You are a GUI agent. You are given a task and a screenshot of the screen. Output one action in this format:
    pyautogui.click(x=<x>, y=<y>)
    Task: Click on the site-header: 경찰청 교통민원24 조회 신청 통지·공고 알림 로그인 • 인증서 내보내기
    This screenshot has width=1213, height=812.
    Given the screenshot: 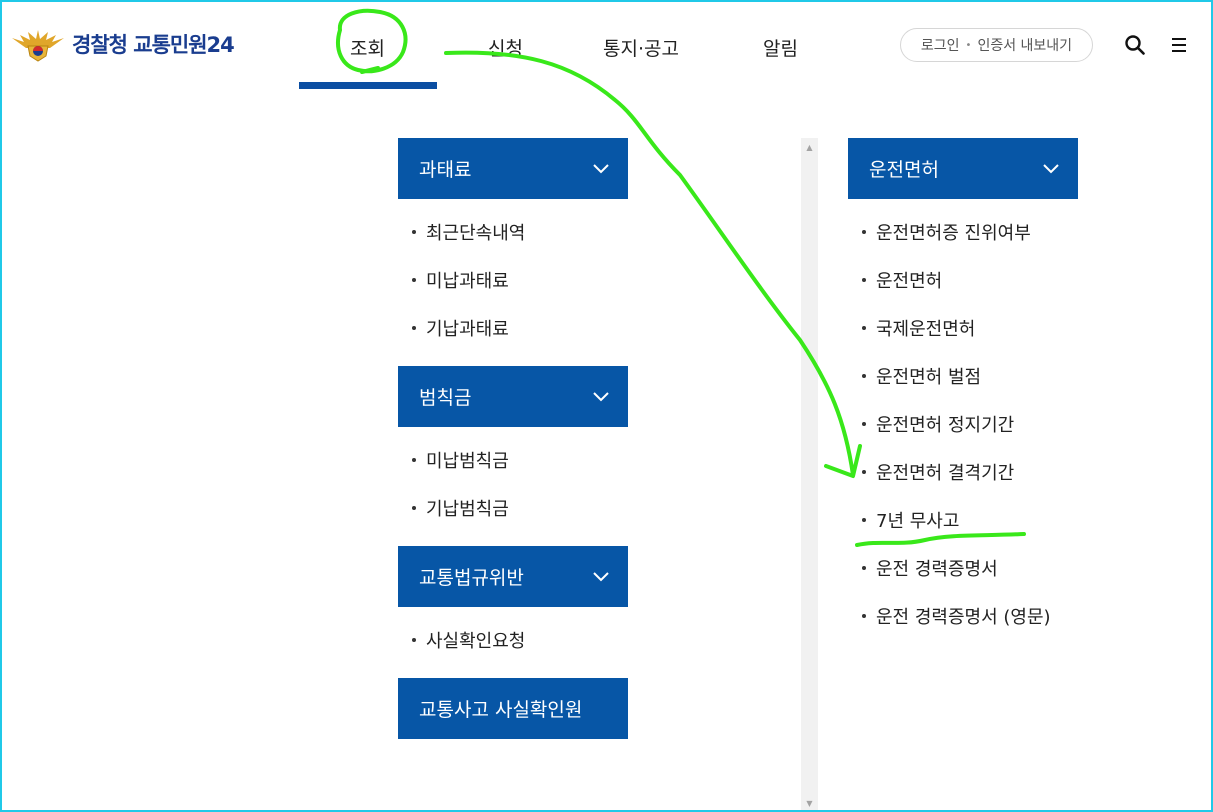 What is the action you would take?
    pyautogui.click(x=606, y=45)
    